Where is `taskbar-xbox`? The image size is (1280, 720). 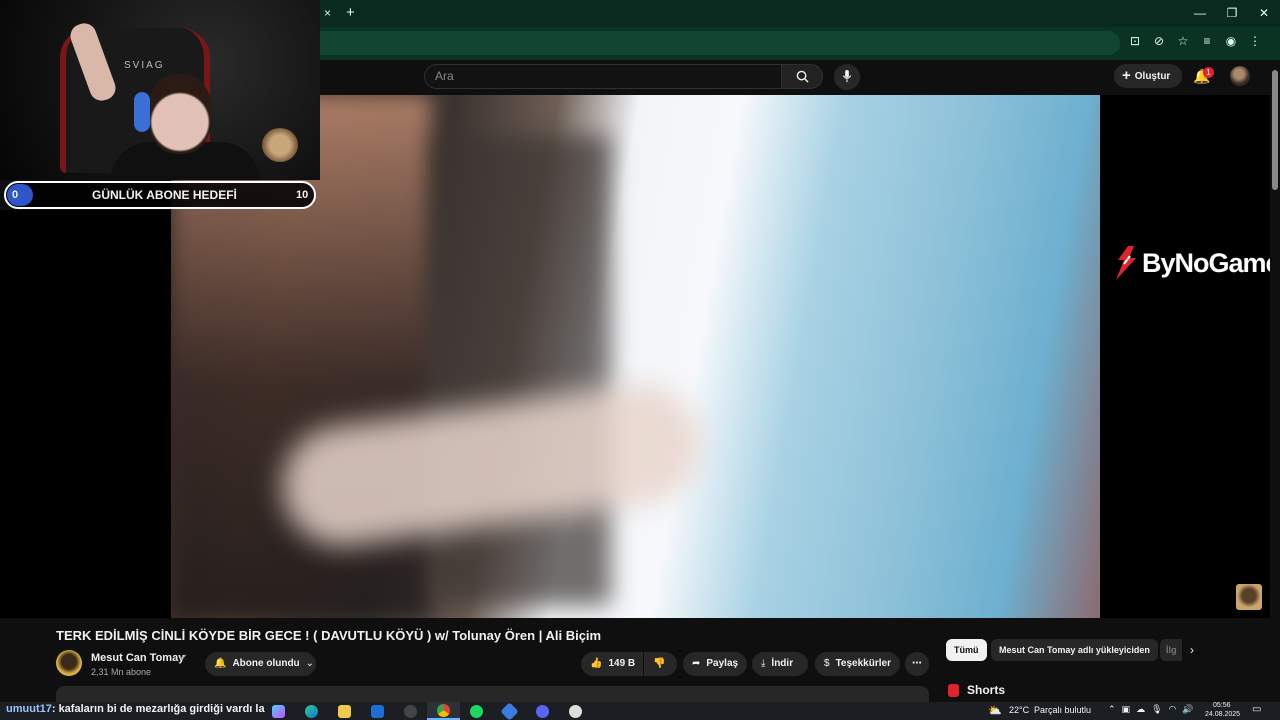
taskbar-xbox is located at coordinates (410, 711).